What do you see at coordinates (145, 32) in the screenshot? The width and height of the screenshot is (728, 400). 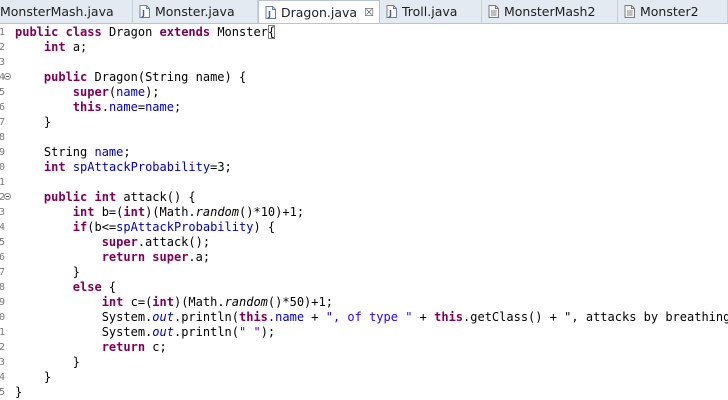 I see `code-text: public class Dragon extends Monster{` at bounding box center [145, 32].